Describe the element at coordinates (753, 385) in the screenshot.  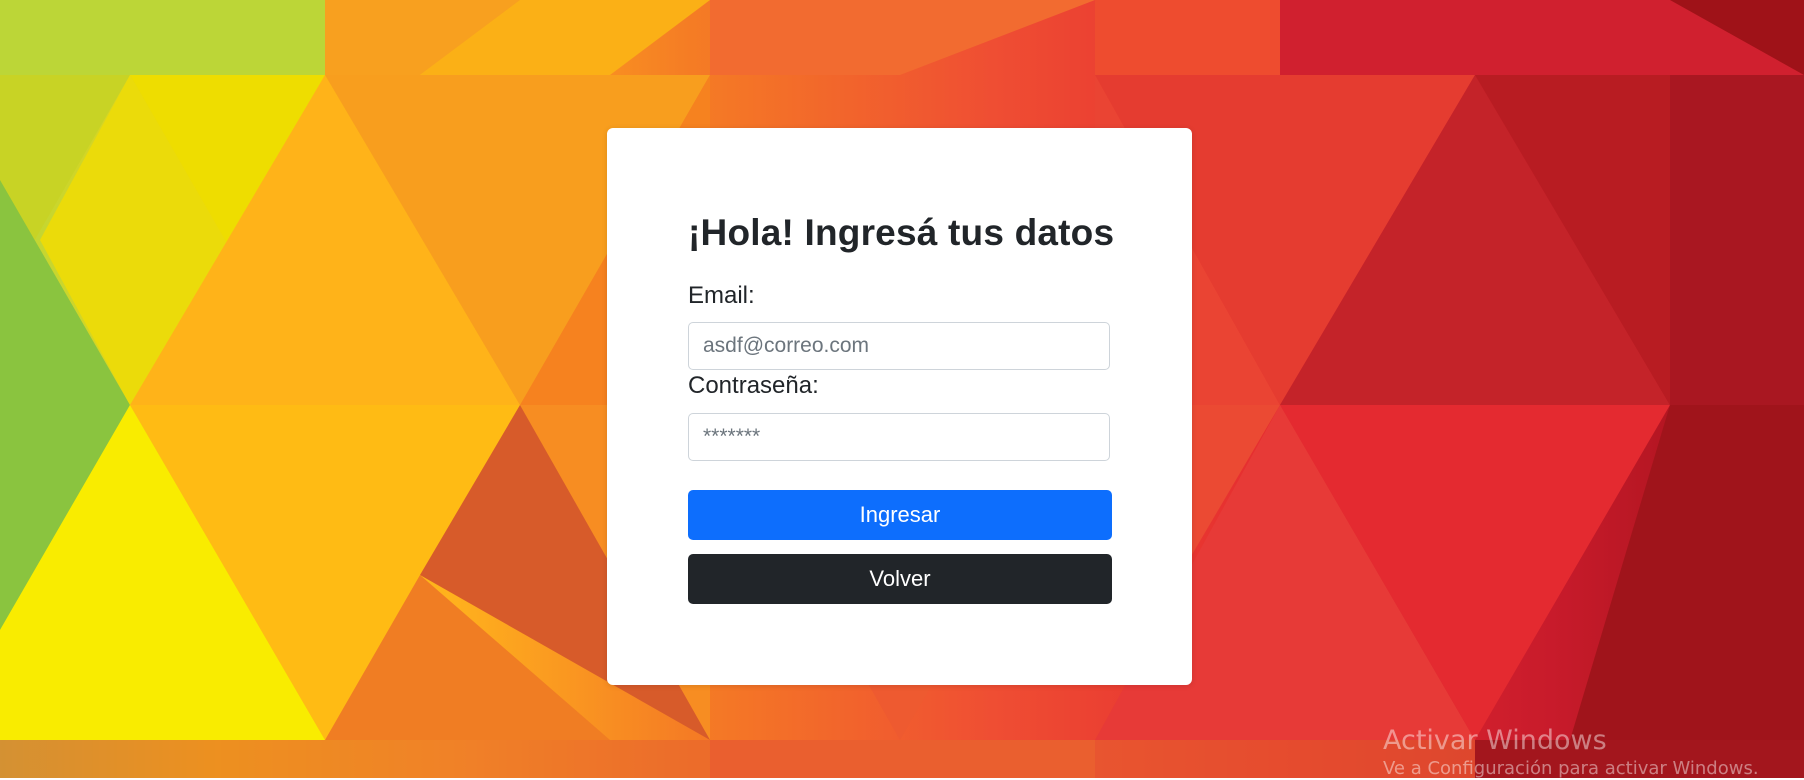
I see `password-label: Contraseña:` at that location.